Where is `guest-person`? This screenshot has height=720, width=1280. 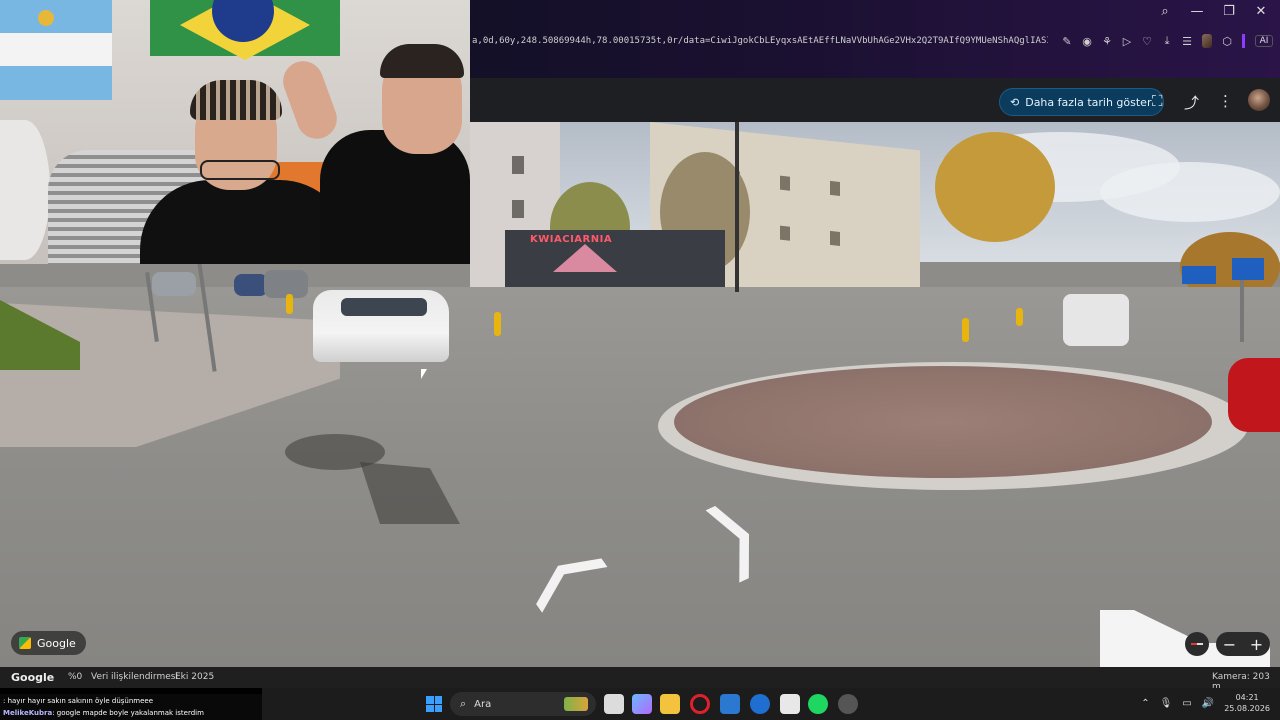 guest-person is located at coordinates (373, 152).